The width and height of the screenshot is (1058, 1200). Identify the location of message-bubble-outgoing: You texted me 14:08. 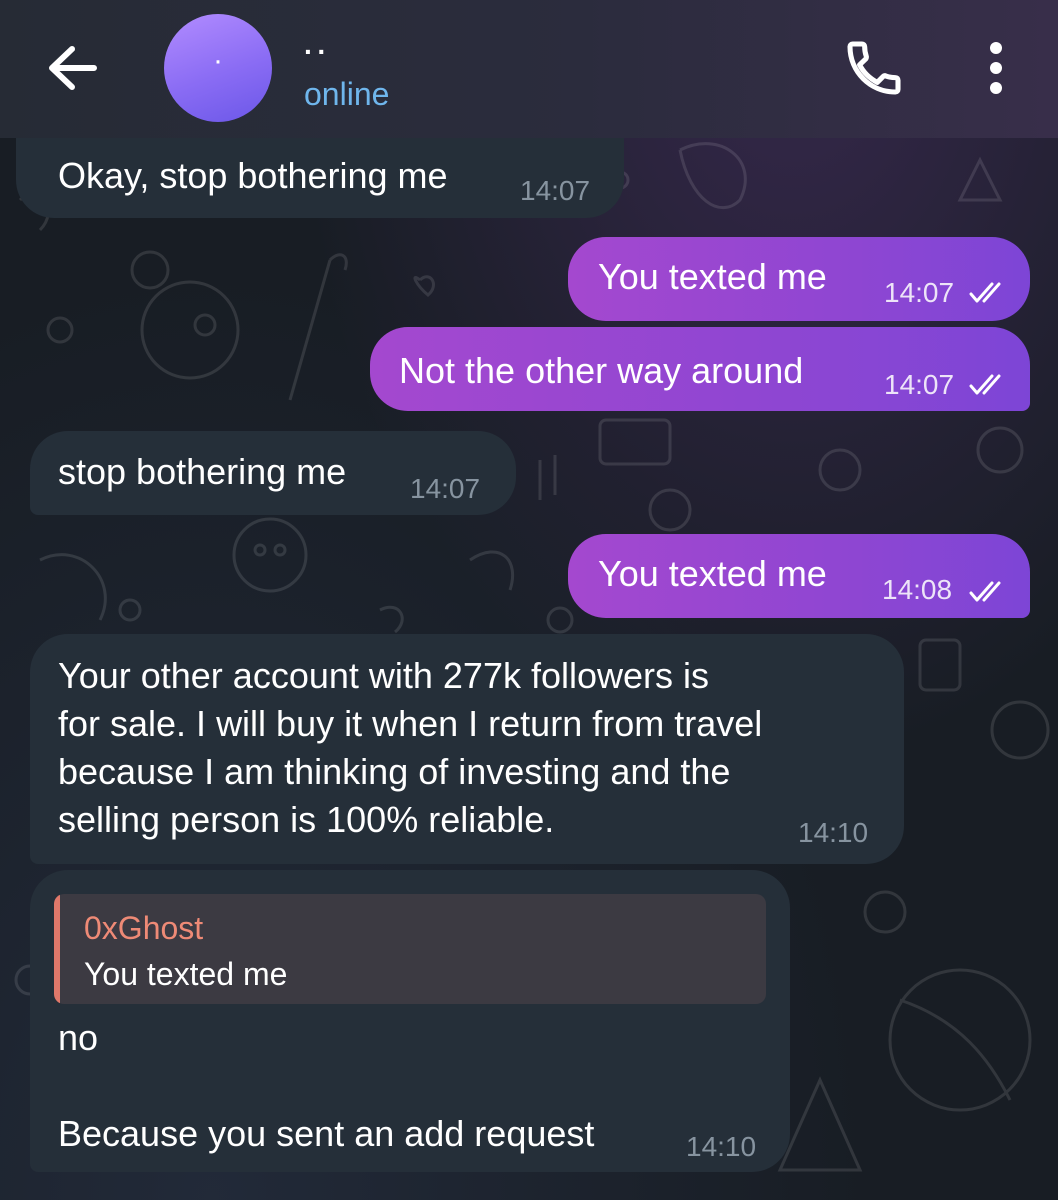
(799, 576).